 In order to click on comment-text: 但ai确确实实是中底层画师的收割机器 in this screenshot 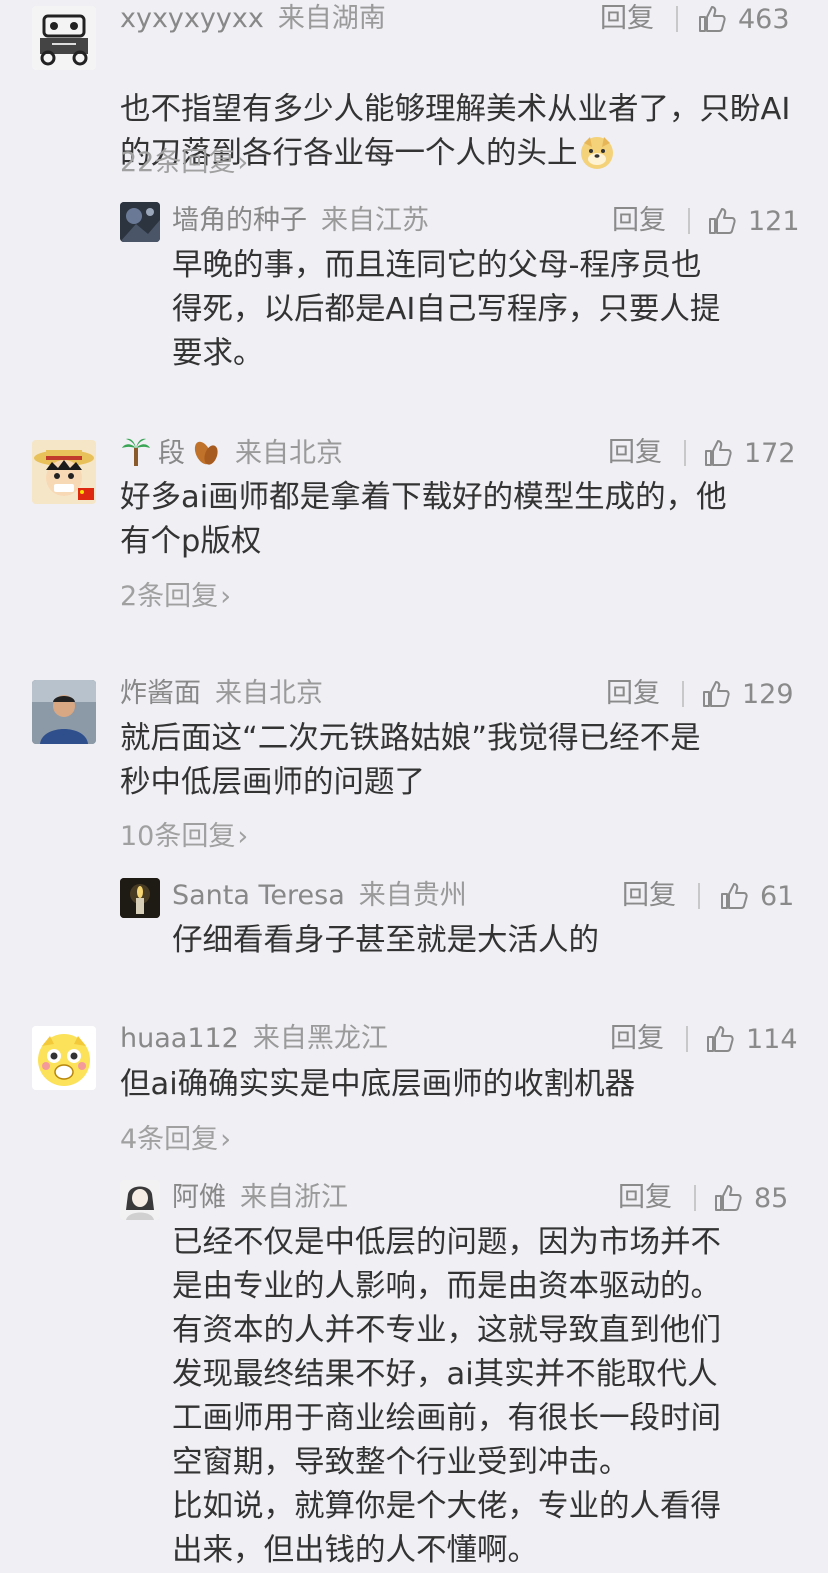, I will do `click(378, 1084)`.